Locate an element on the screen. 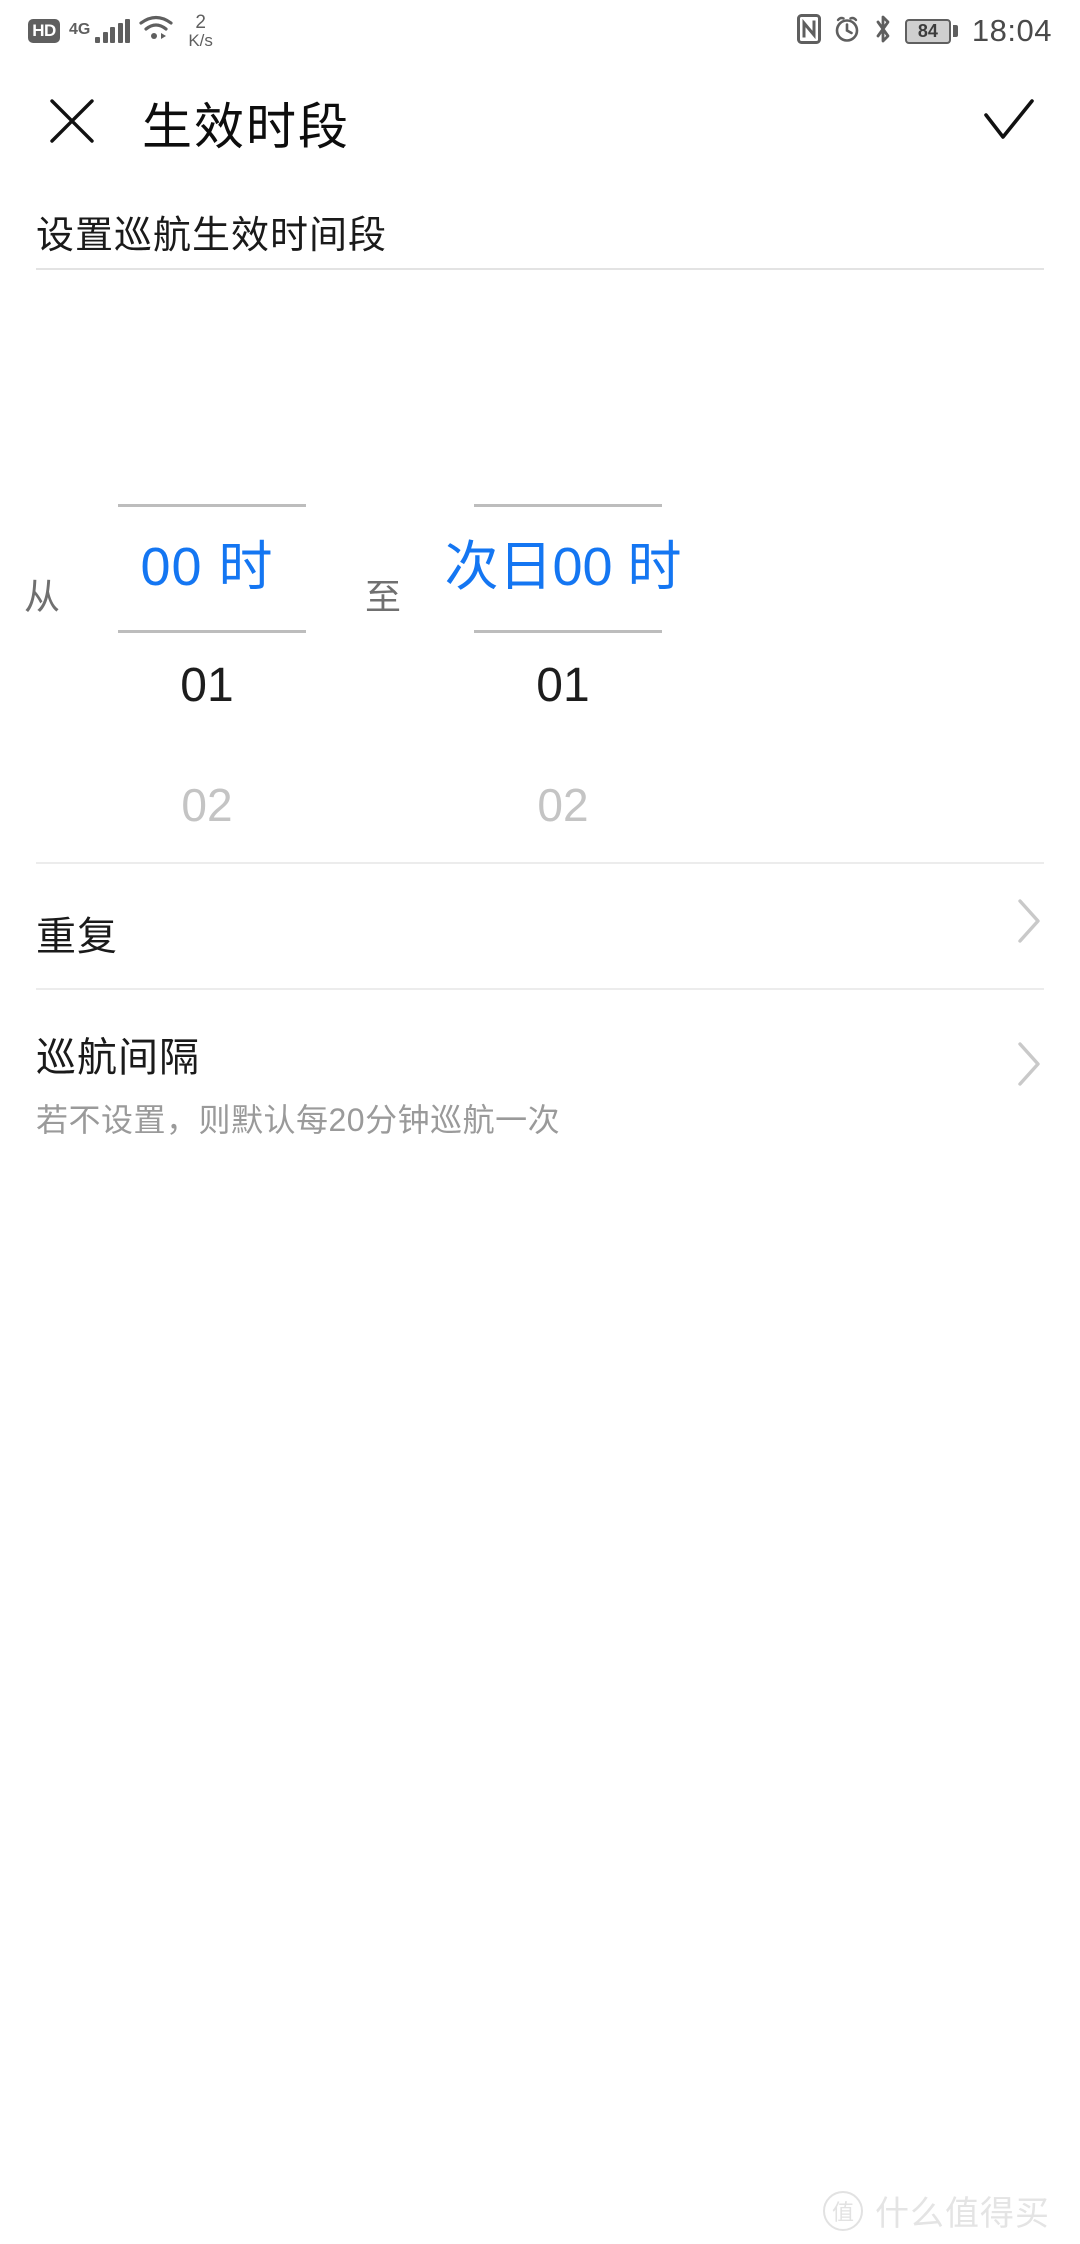 This screenshot has width=1080, height=2244. end-wheel-top-line is located at coordinates (568, 505).